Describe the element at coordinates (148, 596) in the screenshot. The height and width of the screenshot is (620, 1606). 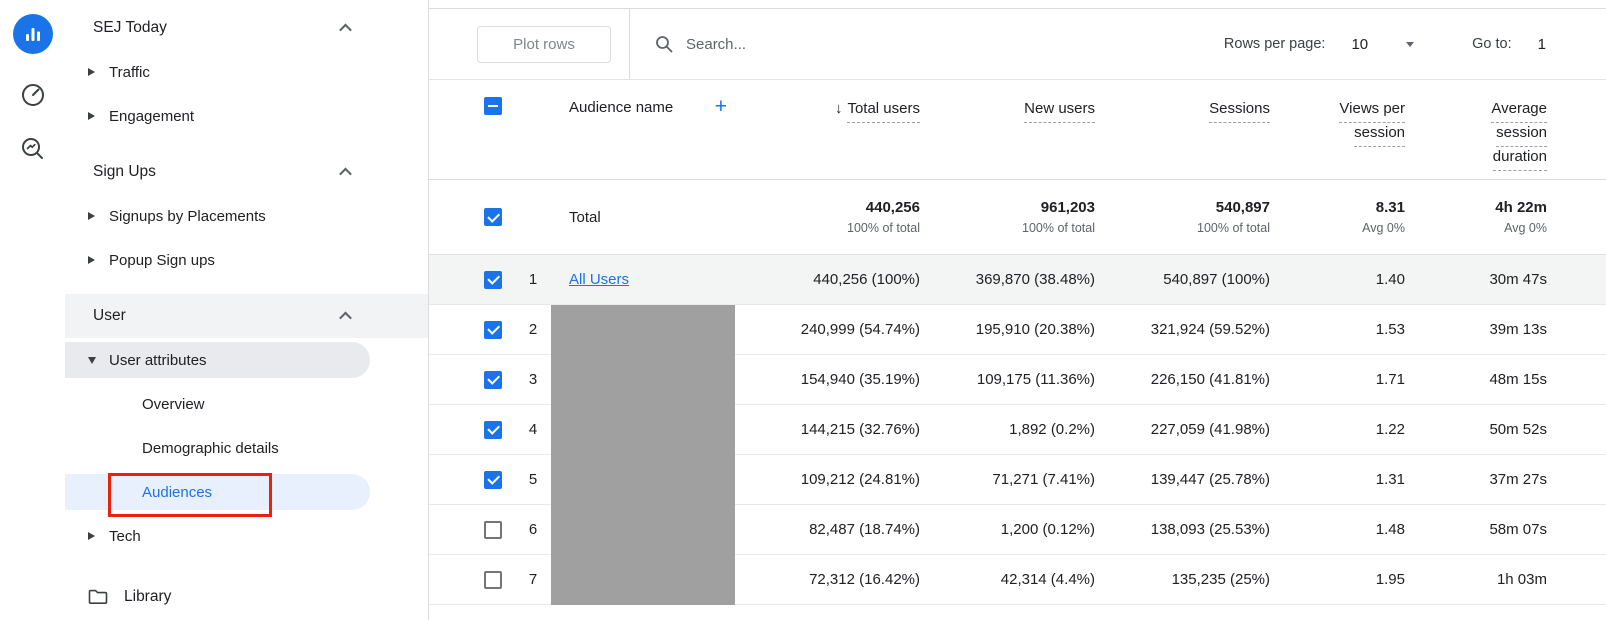
I see `nav-item-label: Library` at that location.